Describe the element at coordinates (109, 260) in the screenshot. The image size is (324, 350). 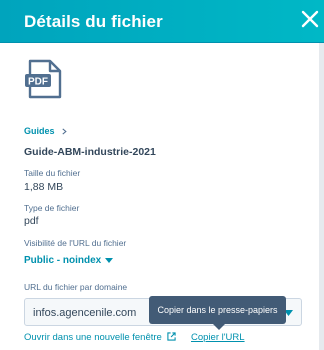
I see `caret-down-icon` at that location.